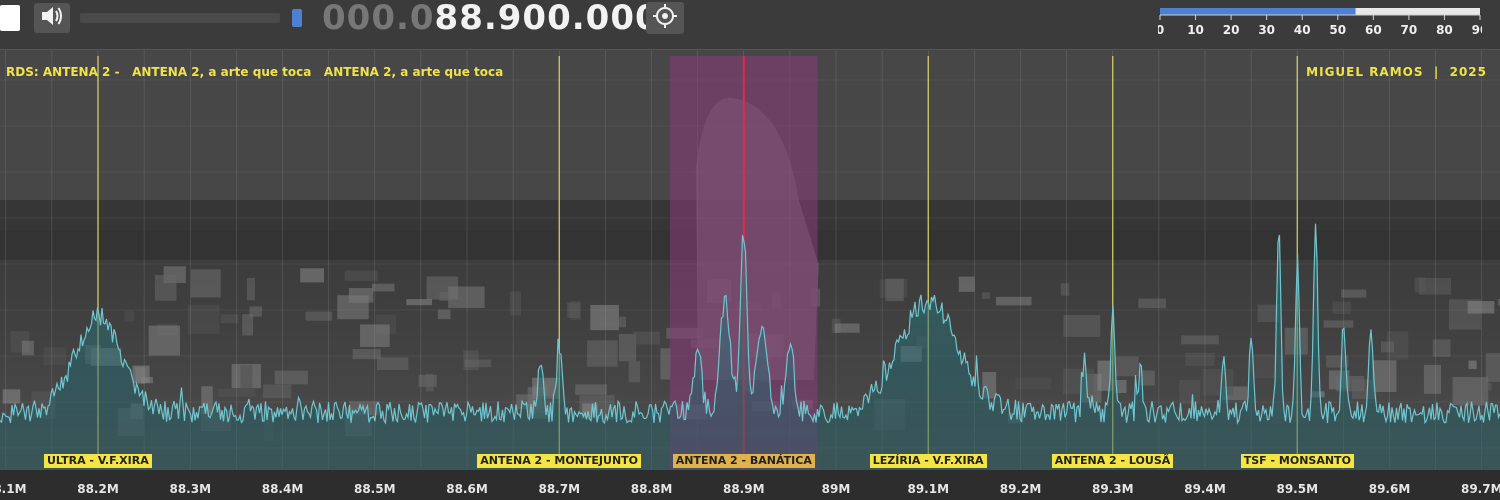  I want to click on station-label: ANTENA 2 - MONTEJUNTO, so click(559, 461).